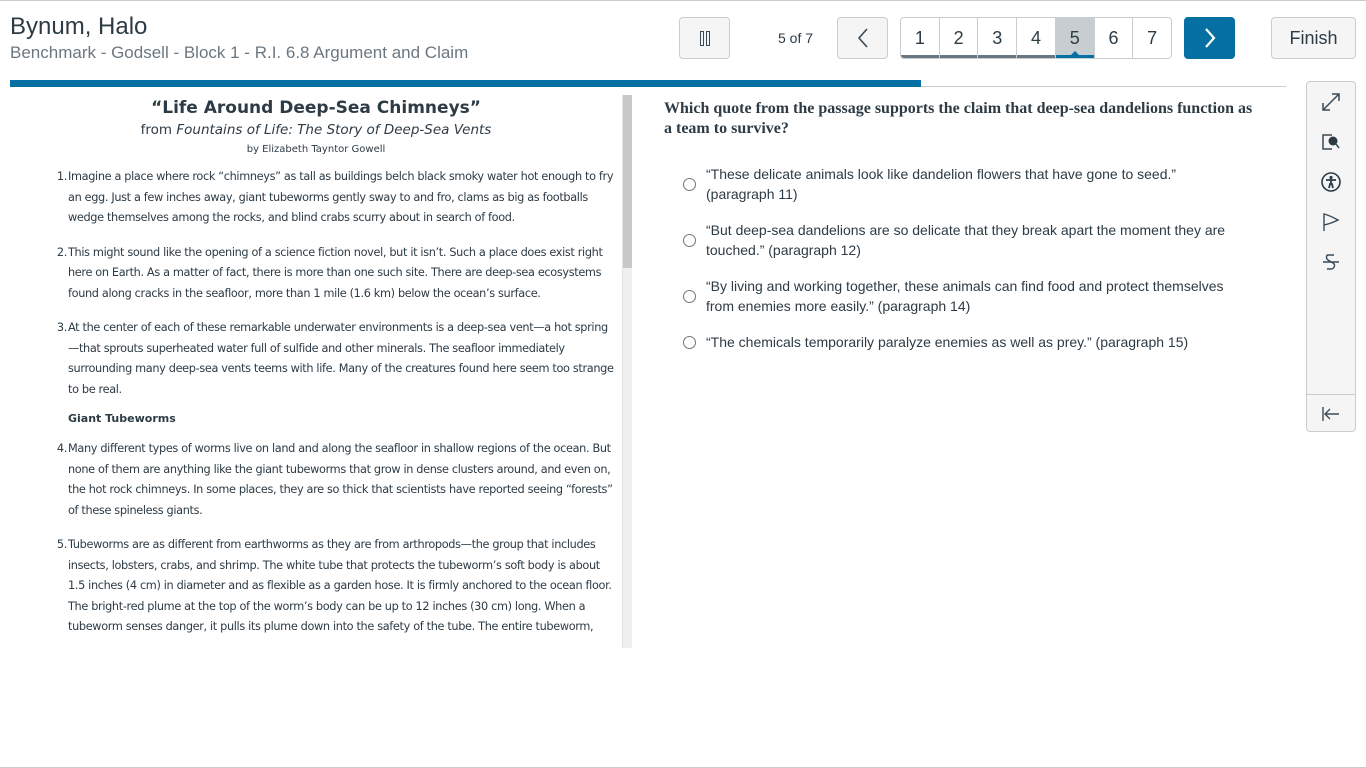 This screenshot has height=768, width=1366. I want to click on student-name: Bynum, Halo, so click(79, 26).